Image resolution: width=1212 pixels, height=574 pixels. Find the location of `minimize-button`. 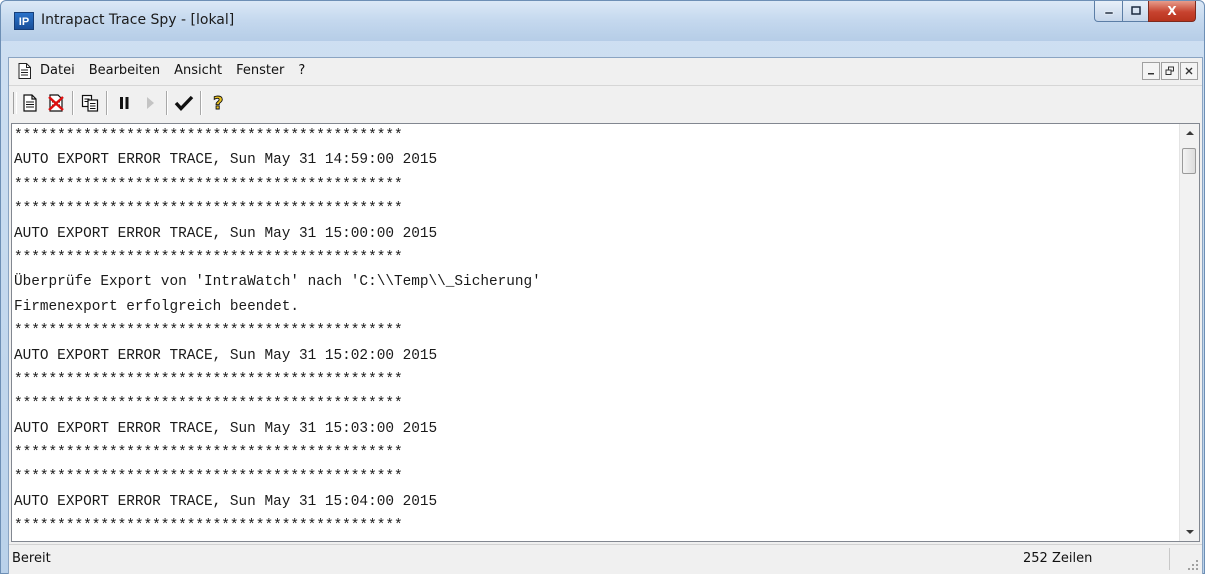

minimize-button is located at coordinates (1108, 11).